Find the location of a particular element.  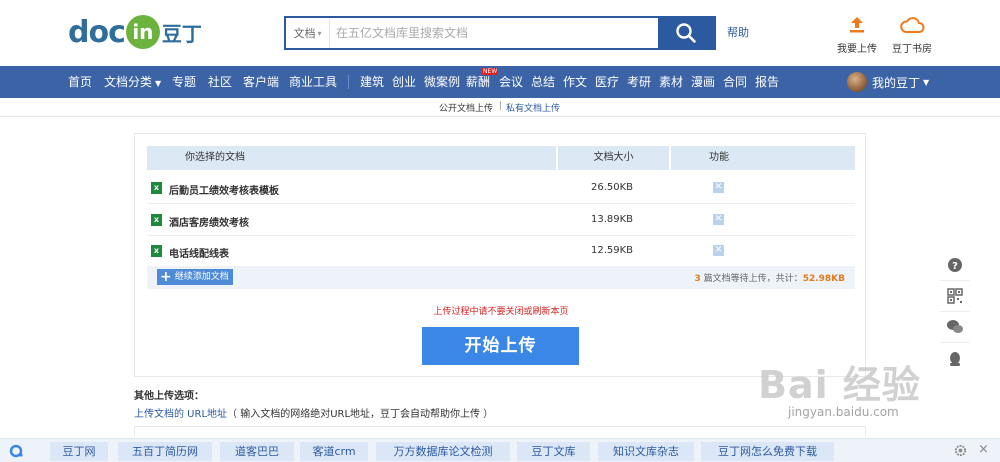

upload-summary: 3 篇文档等待上传，共计：52.98KB is located at coordinates (770, 277).